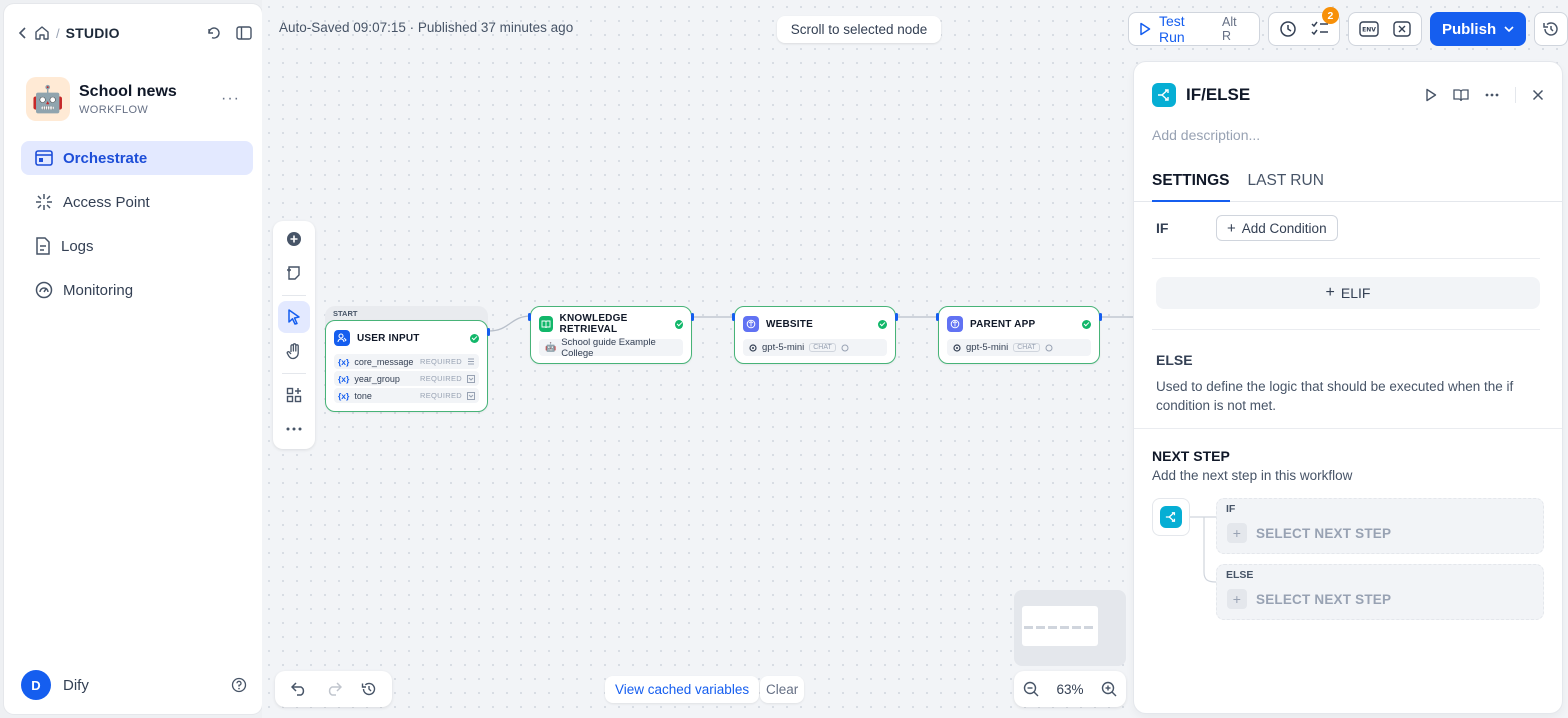 The height and width of the screenshot is (718, 1568). What do you see at coordinates (294, 239) in the screenshot?
I see `add-node-tool` at bounding box center [294, 239].